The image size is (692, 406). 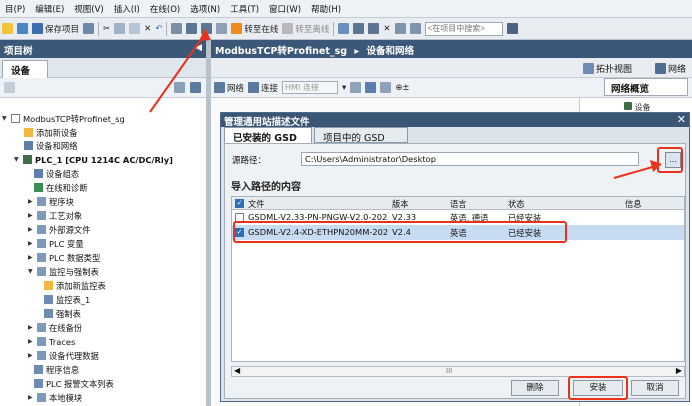 I want to click on tab-network-overview: 网络概览, so click(x=646, y=87).